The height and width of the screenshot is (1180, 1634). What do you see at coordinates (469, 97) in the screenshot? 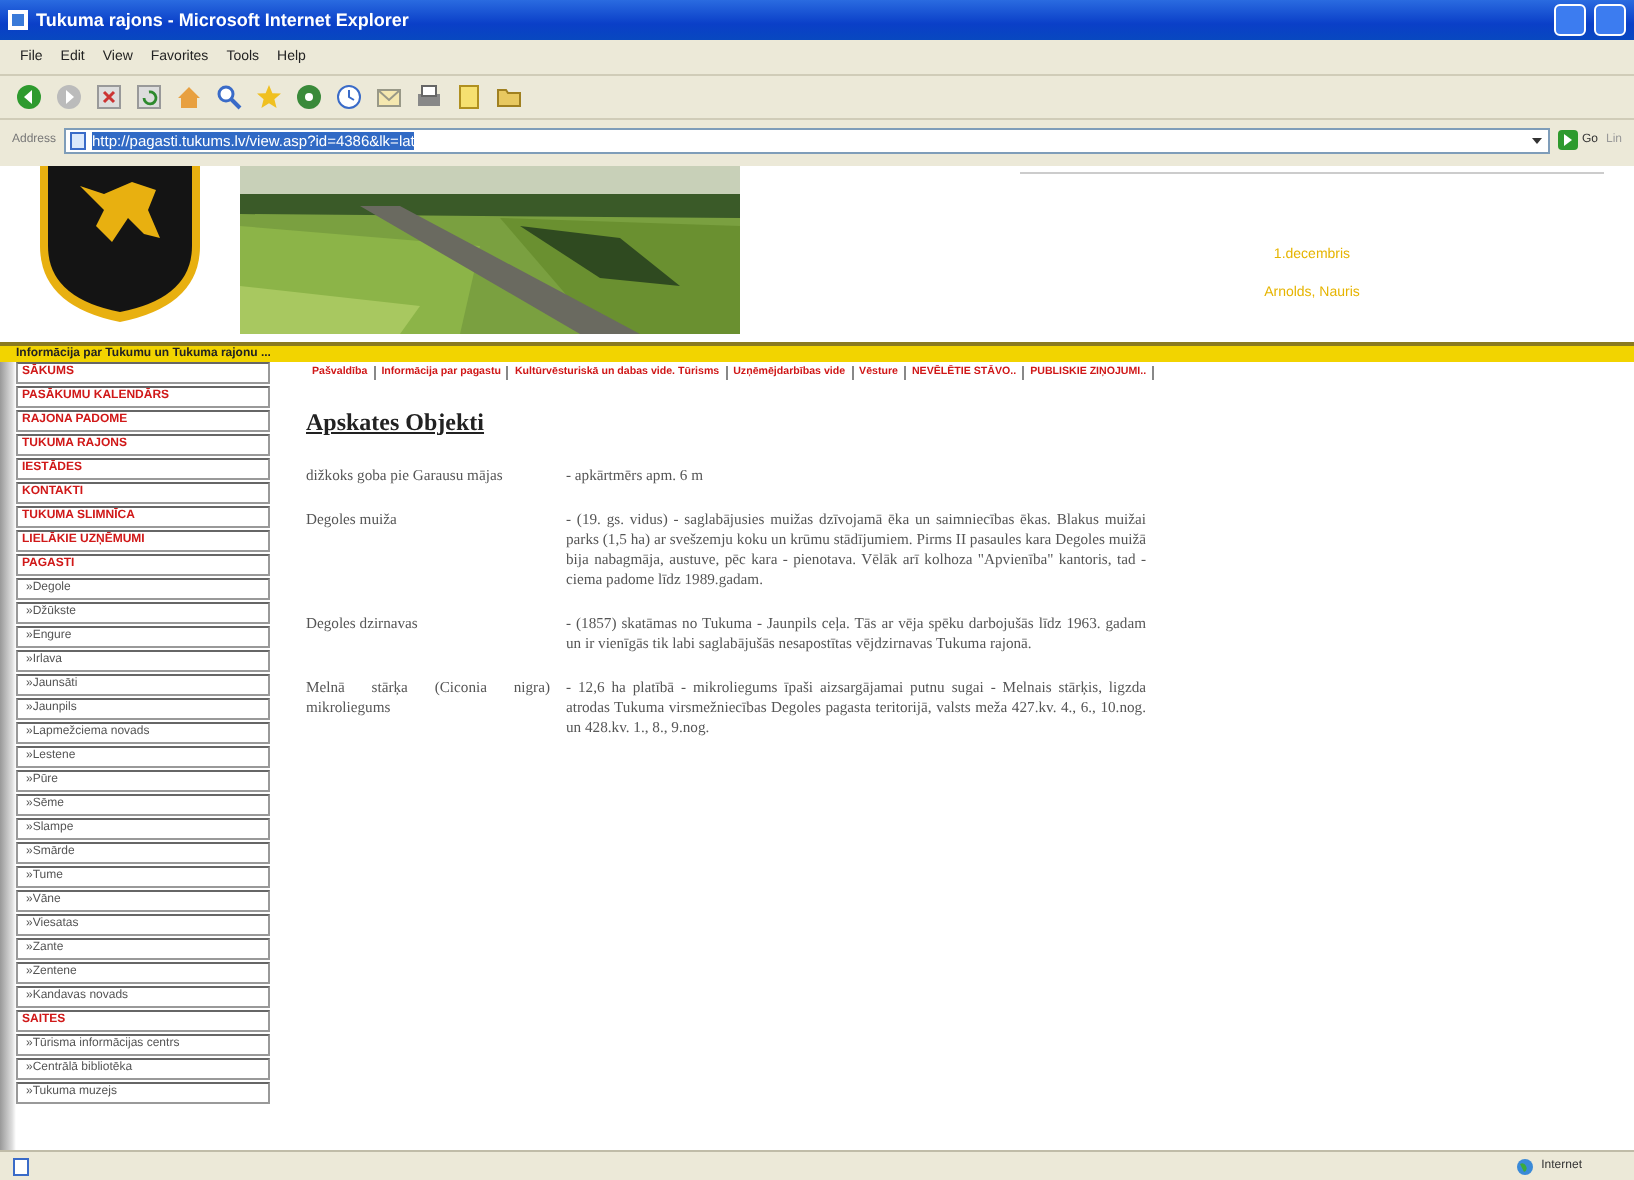
I see `notepad-icon` at bounding box center [469, 97].